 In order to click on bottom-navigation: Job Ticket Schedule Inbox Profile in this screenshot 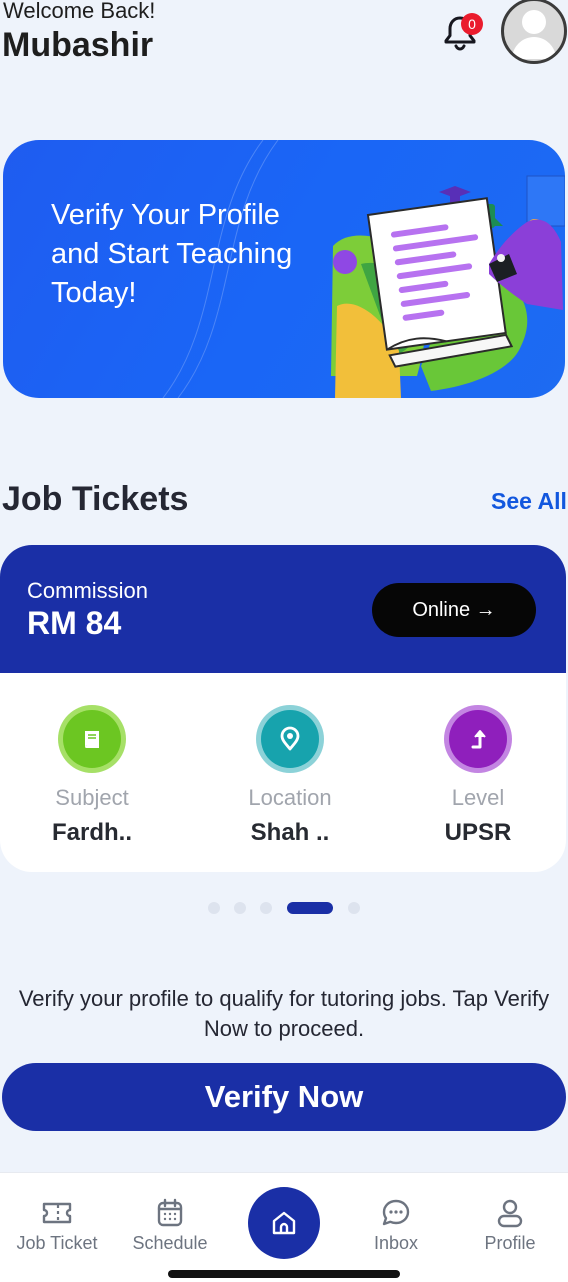, I will do `click(284, 1227)`.